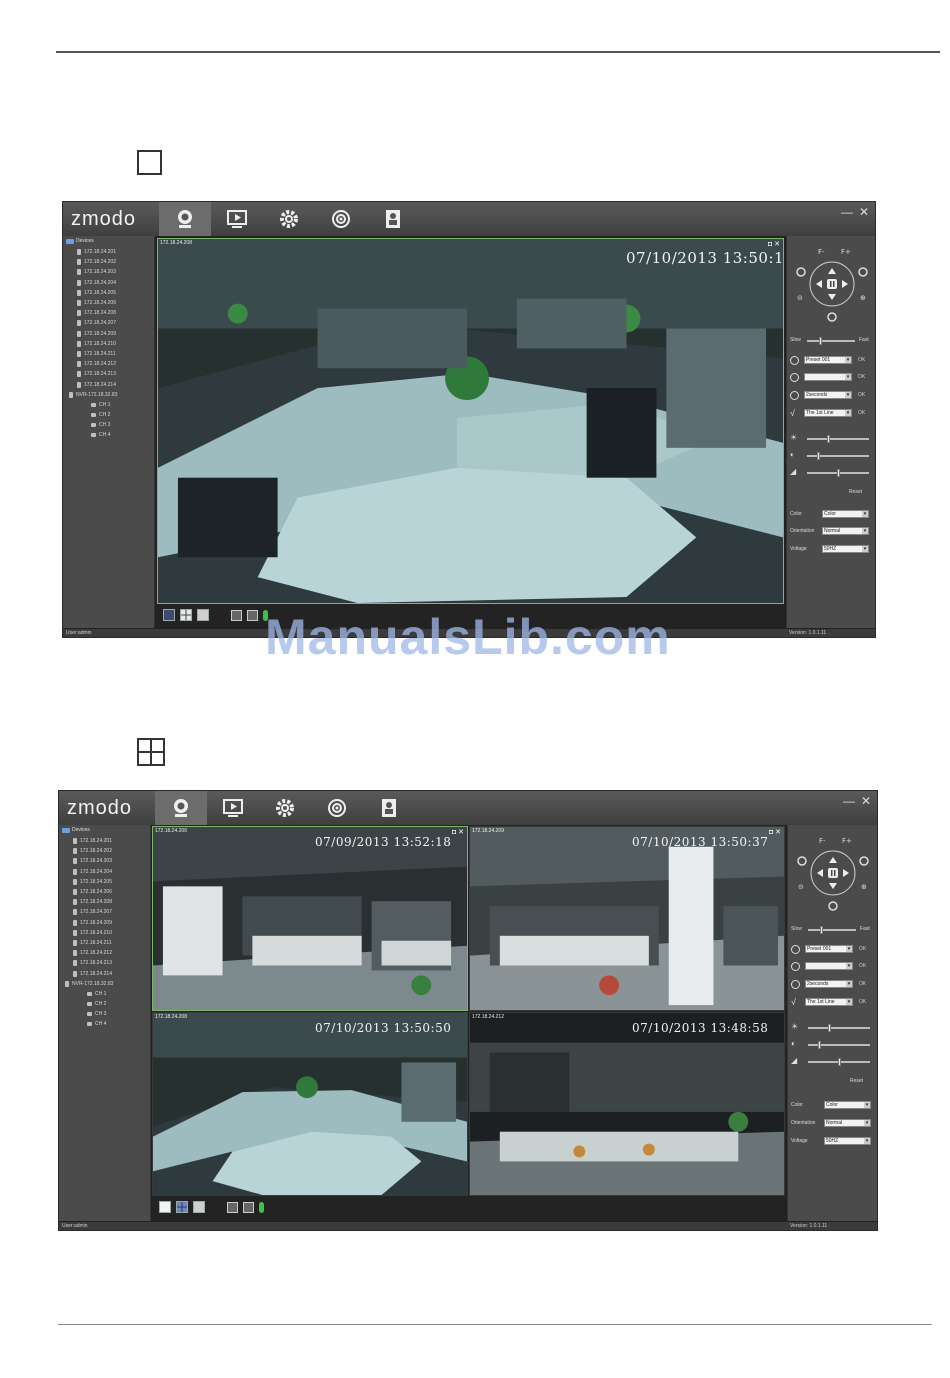 The width and height of the screenshot is (950, 1378). Describe the element at coordinates (261, 1207) in the screenshot. I see `microphone-icon` at that location.